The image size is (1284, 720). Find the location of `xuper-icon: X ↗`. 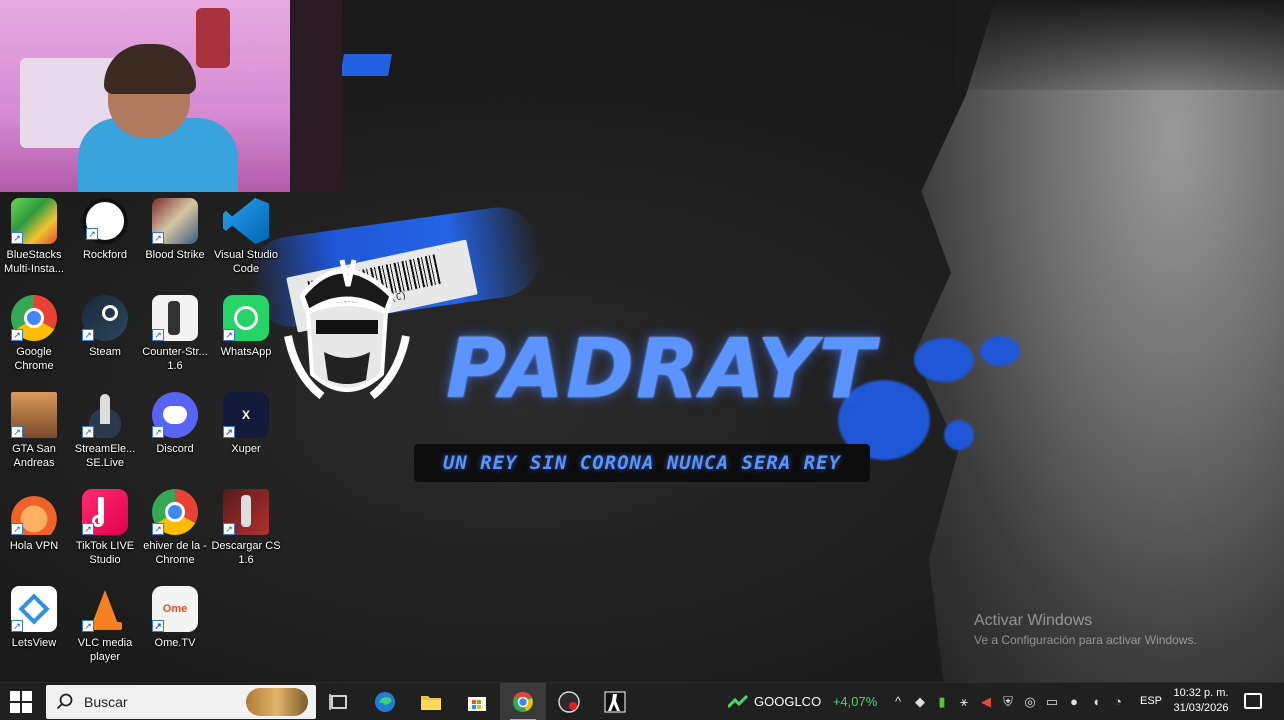

xuper-icon: X ↗ is located at coordinates (246, 415).